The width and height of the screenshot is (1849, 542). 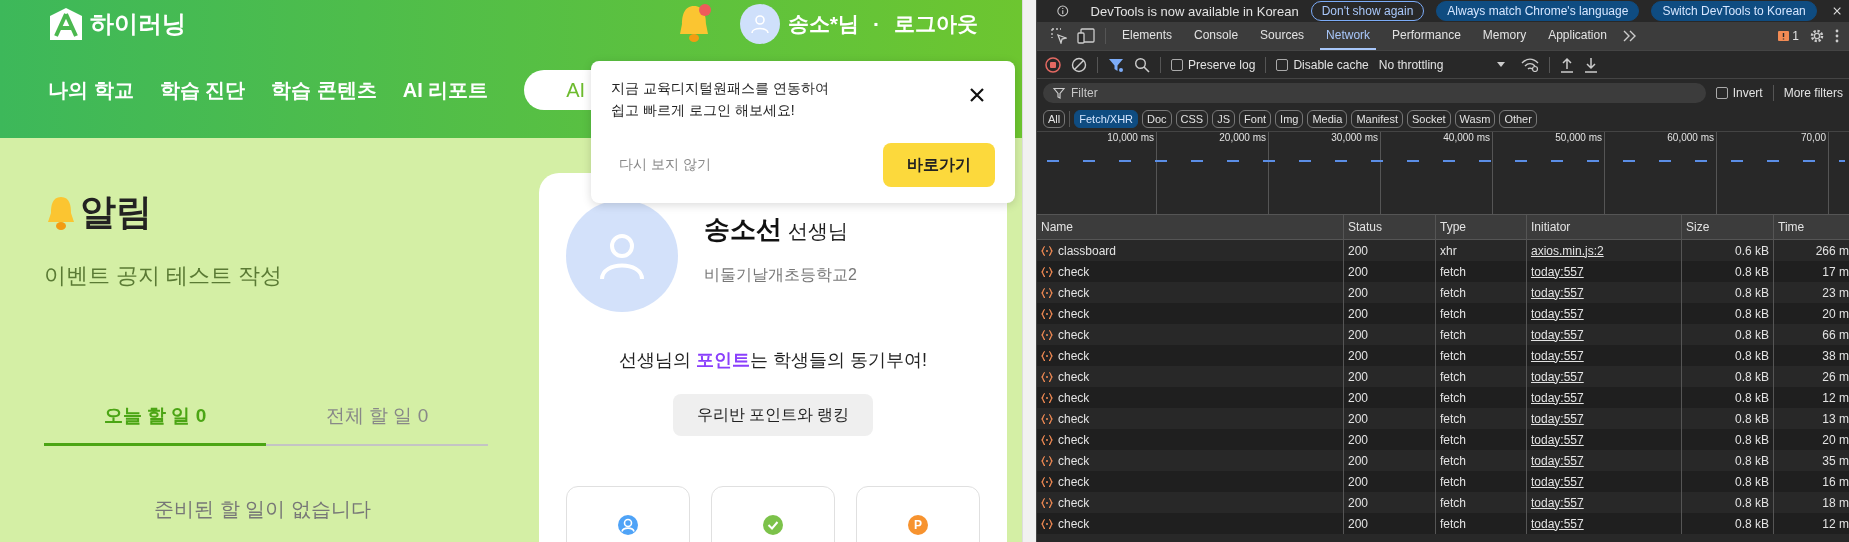 I want to click on devtools-tab: Performance, so click(x=1426, y=36).